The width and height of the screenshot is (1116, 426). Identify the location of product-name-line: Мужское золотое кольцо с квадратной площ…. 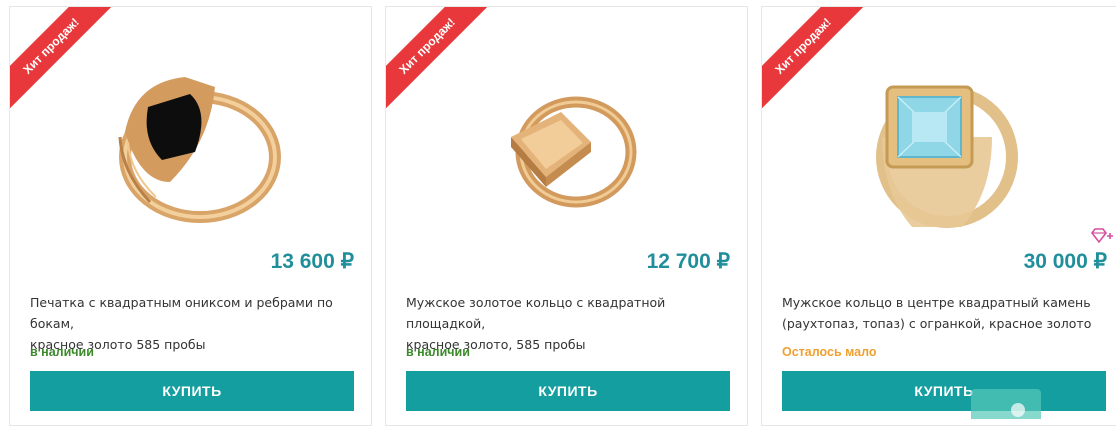
(571, 313).